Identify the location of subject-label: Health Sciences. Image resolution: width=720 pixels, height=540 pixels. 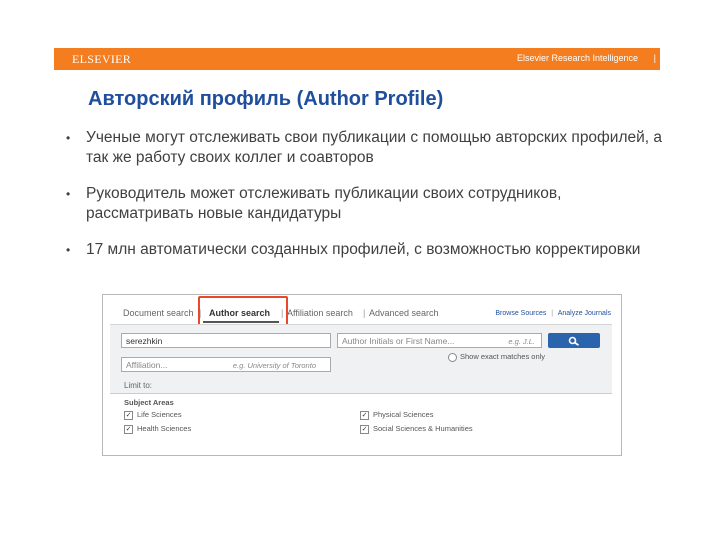
(164, 428).